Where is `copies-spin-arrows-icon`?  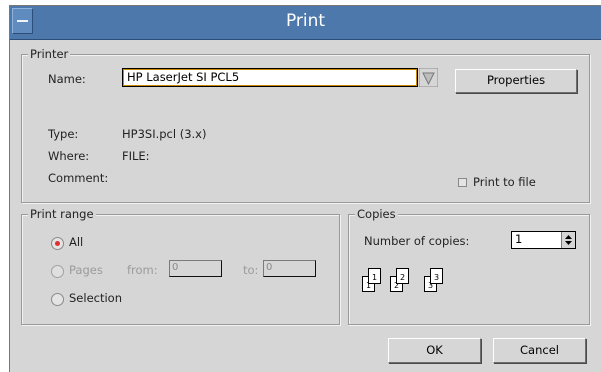 copies-spin-arrows-icon is located at coordinates (568, 240).